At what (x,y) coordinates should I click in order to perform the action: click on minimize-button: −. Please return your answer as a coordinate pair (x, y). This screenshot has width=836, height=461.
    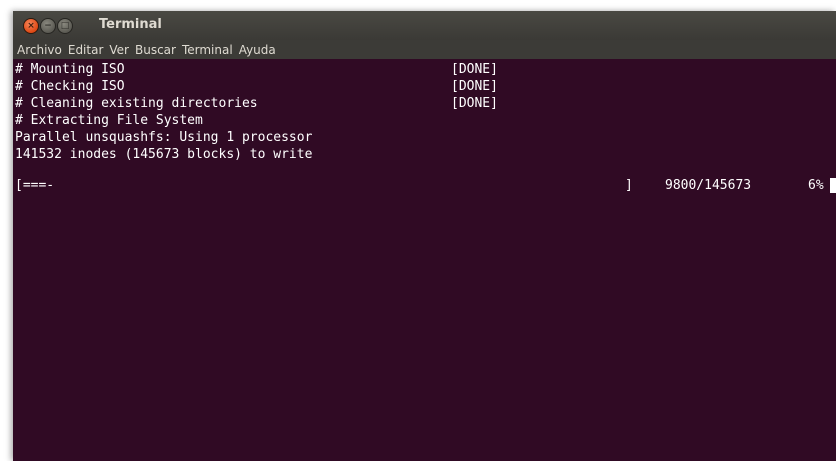
    Looking at the image, I should click on (48, 26).